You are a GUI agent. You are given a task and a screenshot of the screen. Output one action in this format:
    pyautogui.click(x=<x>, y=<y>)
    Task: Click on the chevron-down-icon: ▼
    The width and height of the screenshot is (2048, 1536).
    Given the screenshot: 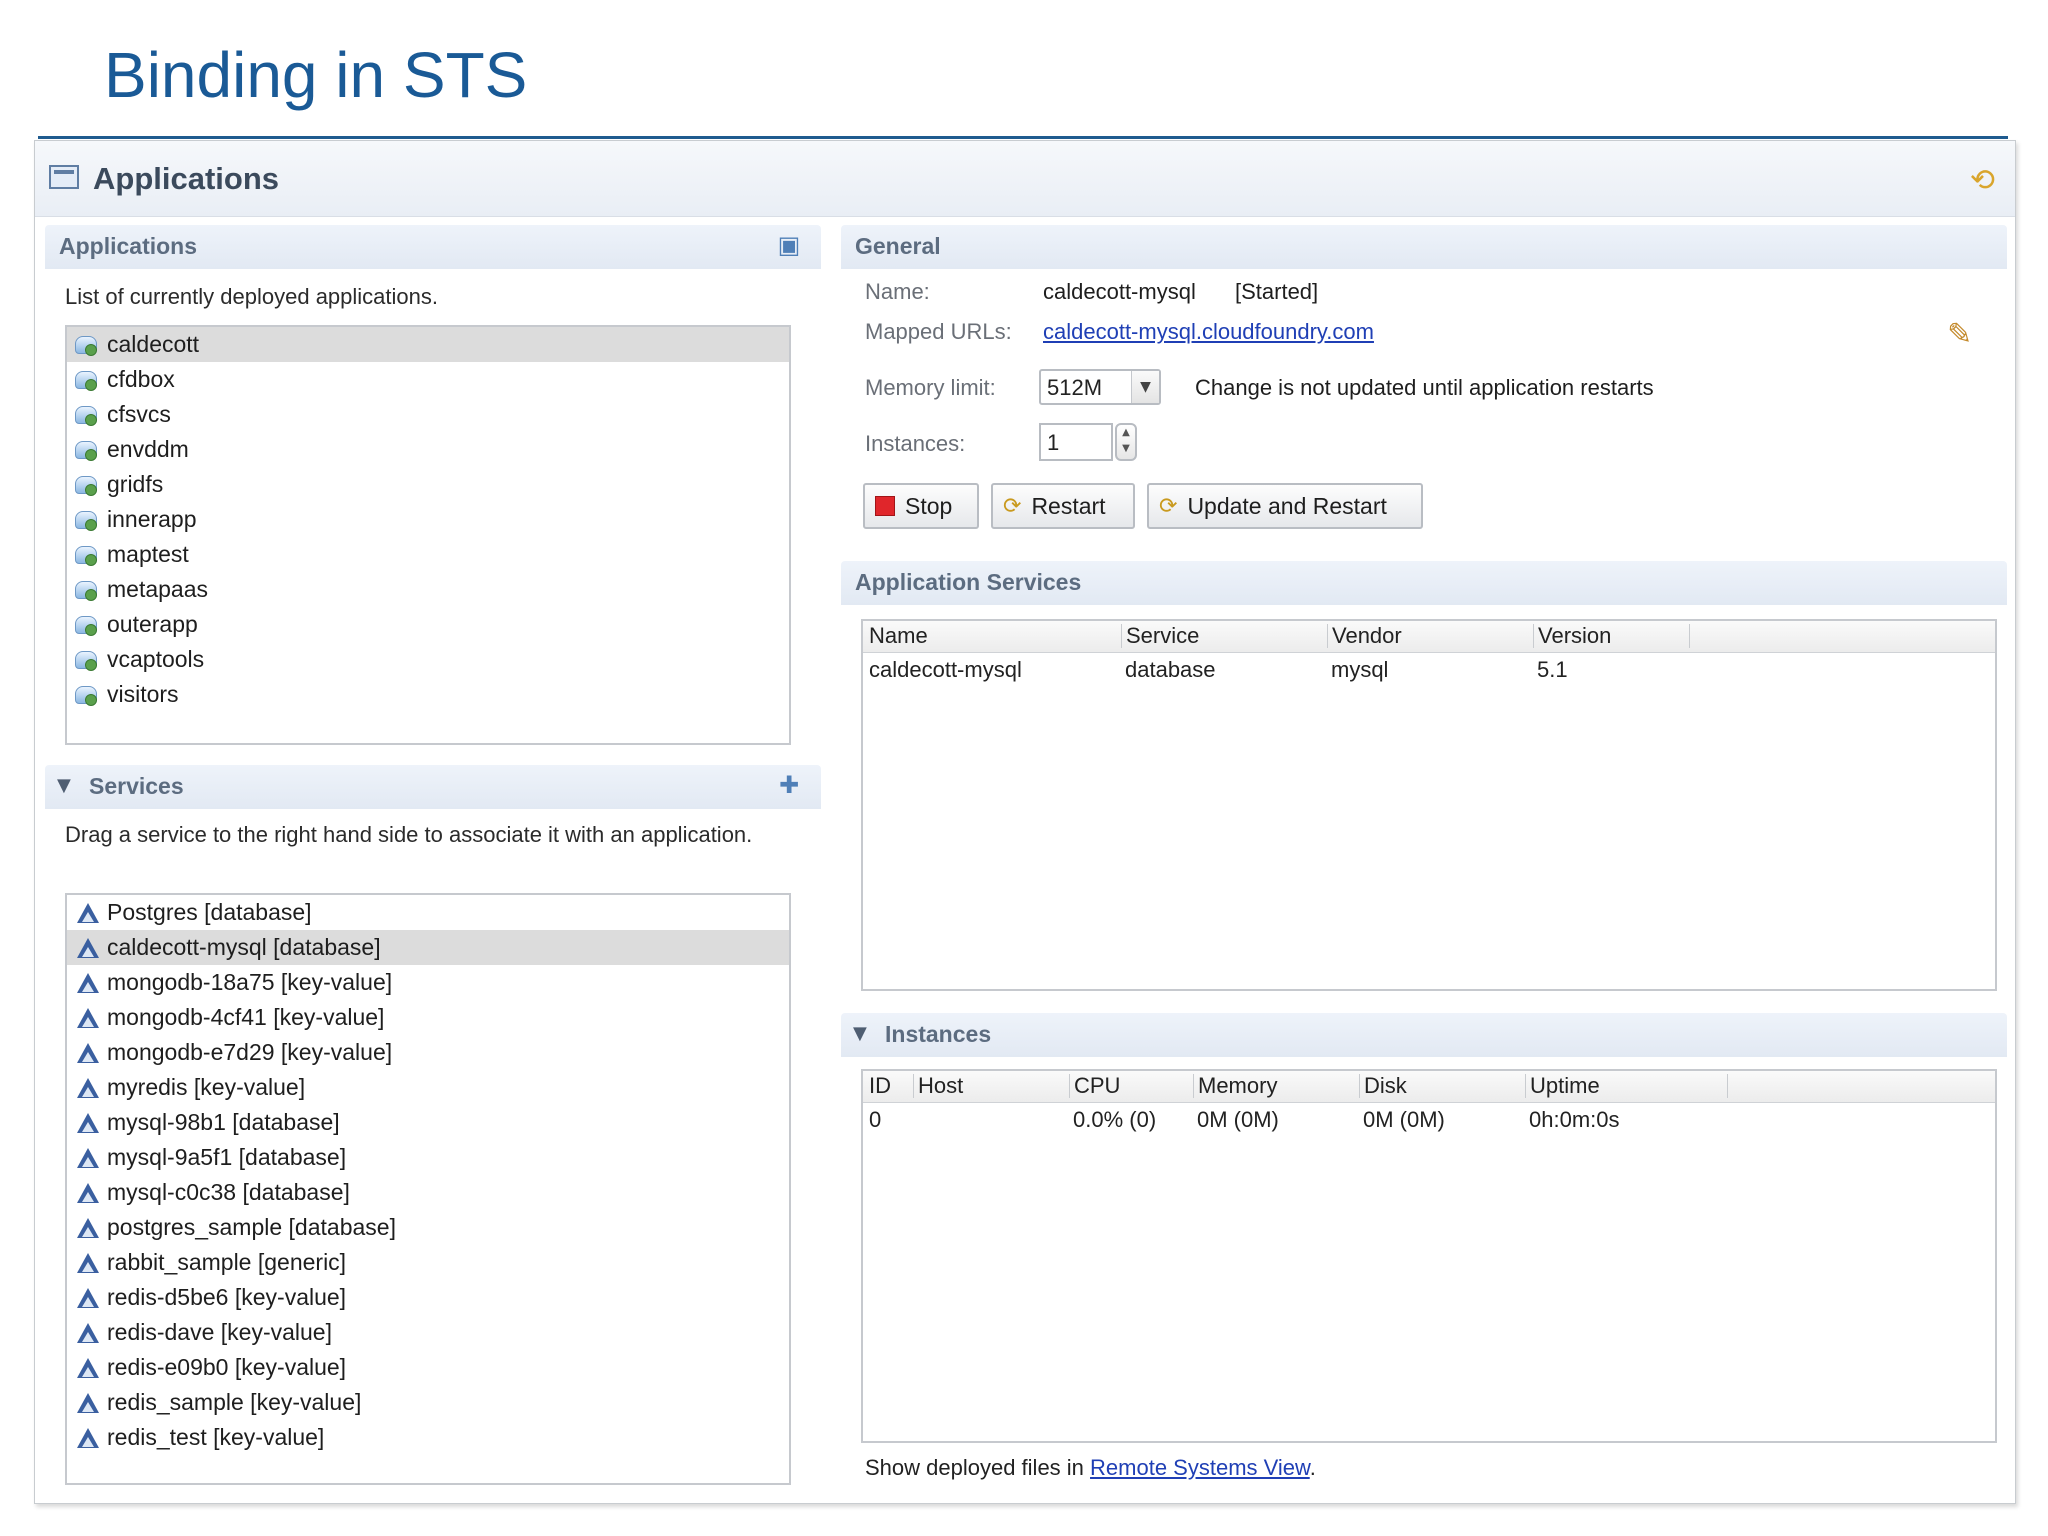 What is the action you would take?
    pyautogui.click(x=1145, y=387)
    